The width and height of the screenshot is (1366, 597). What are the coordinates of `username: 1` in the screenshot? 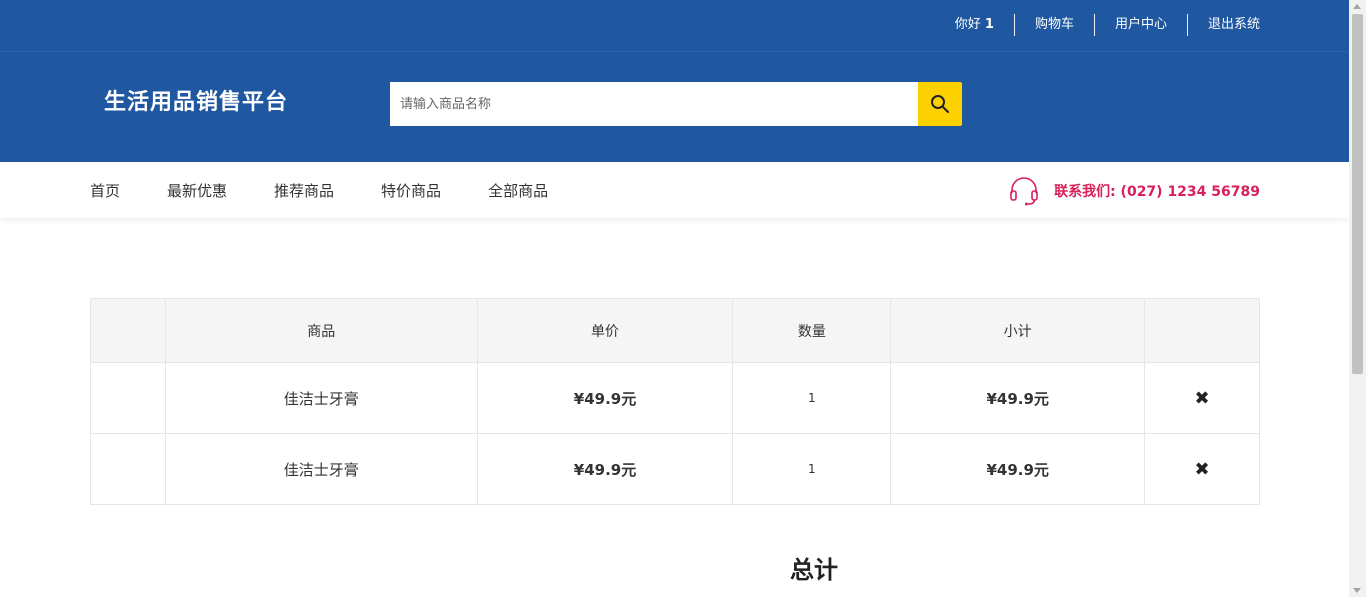 It's located at (989, 24).